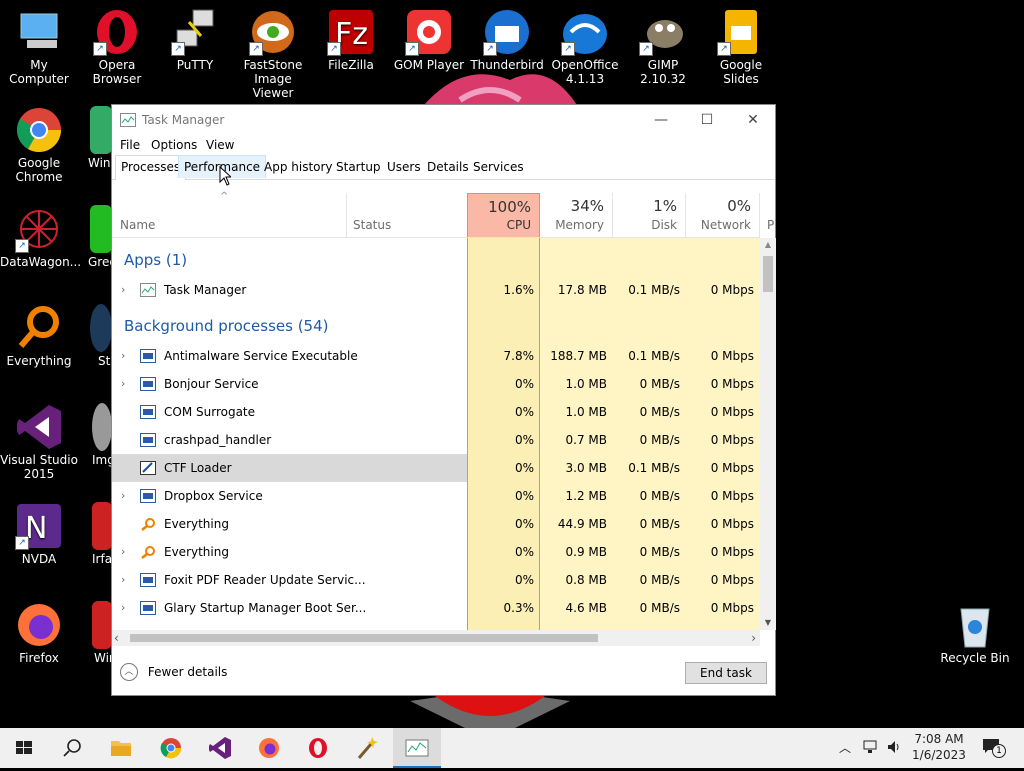 The width and height of the screenshot is (1024, 771). Describe the element at coordinates (436, 468) in the screenshot. I see `table-row-selected: CTF Loader 0% 3.0 MB 0.1 MB/s 0 Mbps` at that location.